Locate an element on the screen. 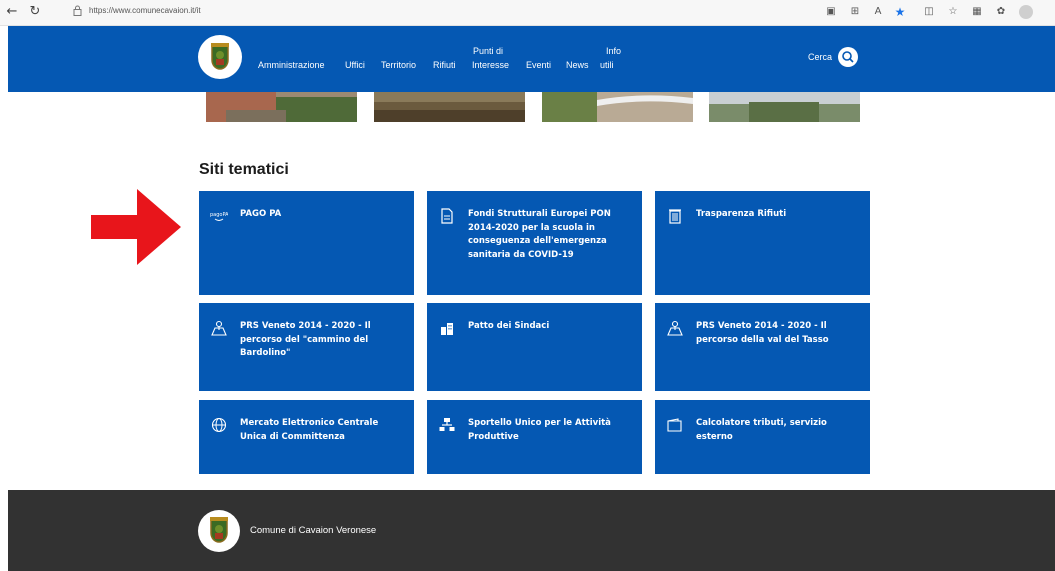 This screenshot has width=1055, height=571. site-footer is located at coordinates (531, 530).